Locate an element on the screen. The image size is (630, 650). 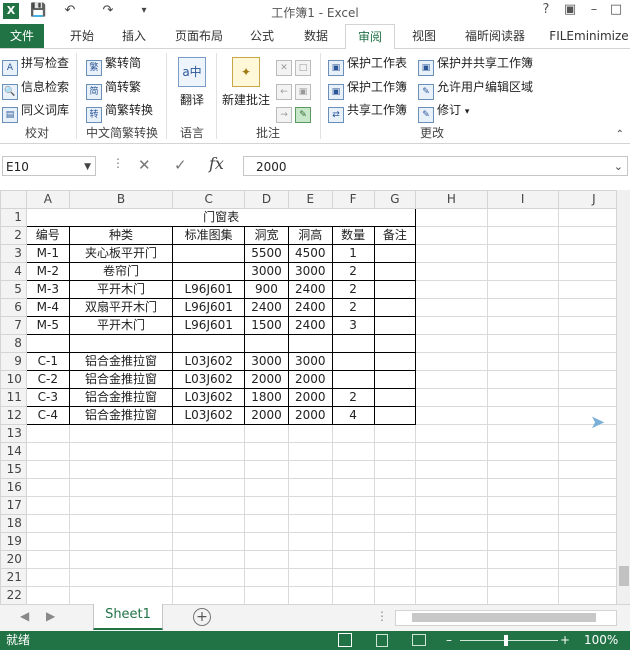
protect-workbook-button: ▣ 保护工作簿 is located at coordinates (367, 88).